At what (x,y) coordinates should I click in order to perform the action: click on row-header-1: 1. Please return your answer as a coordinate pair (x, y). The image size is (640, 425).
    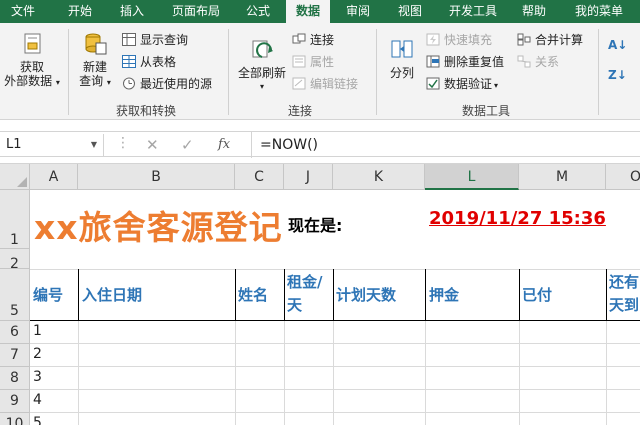
    Looking at the image, I should click on (15, 219).